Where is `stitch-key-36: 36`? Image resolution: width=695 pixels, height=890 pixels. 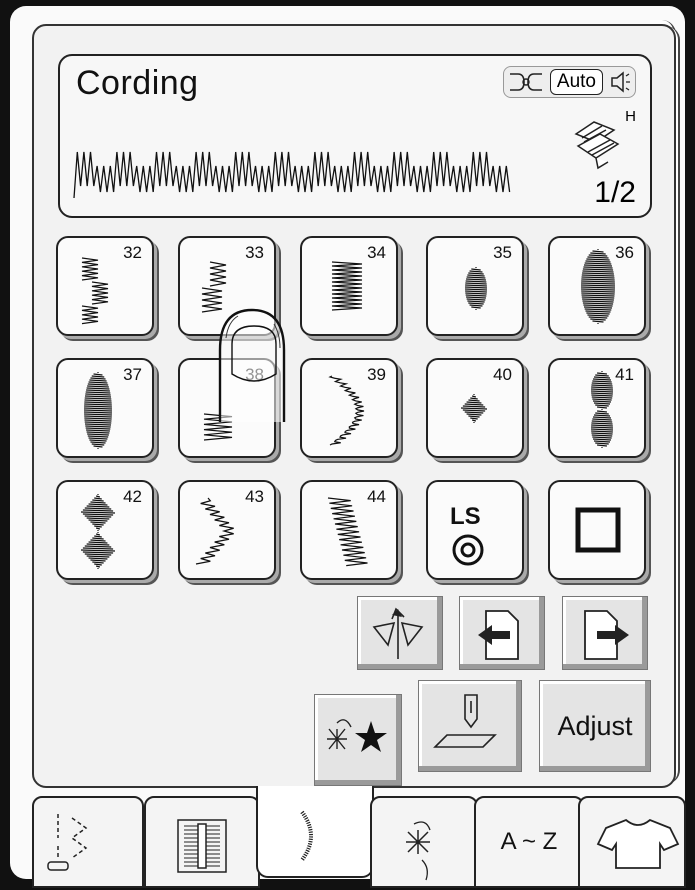 stitch-key-36: 36 is located at coordinates (597, 286).